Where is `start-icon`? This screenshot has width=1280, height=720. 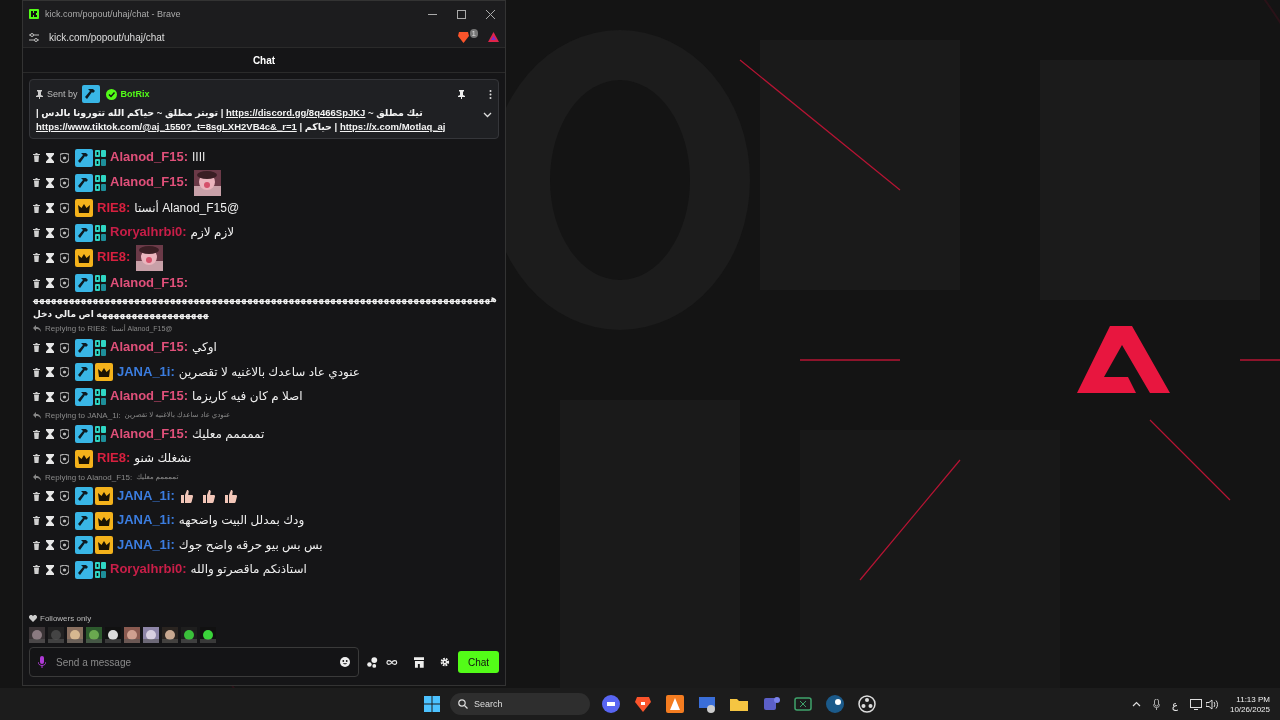
start-icon is located at coordinates (432, 704).